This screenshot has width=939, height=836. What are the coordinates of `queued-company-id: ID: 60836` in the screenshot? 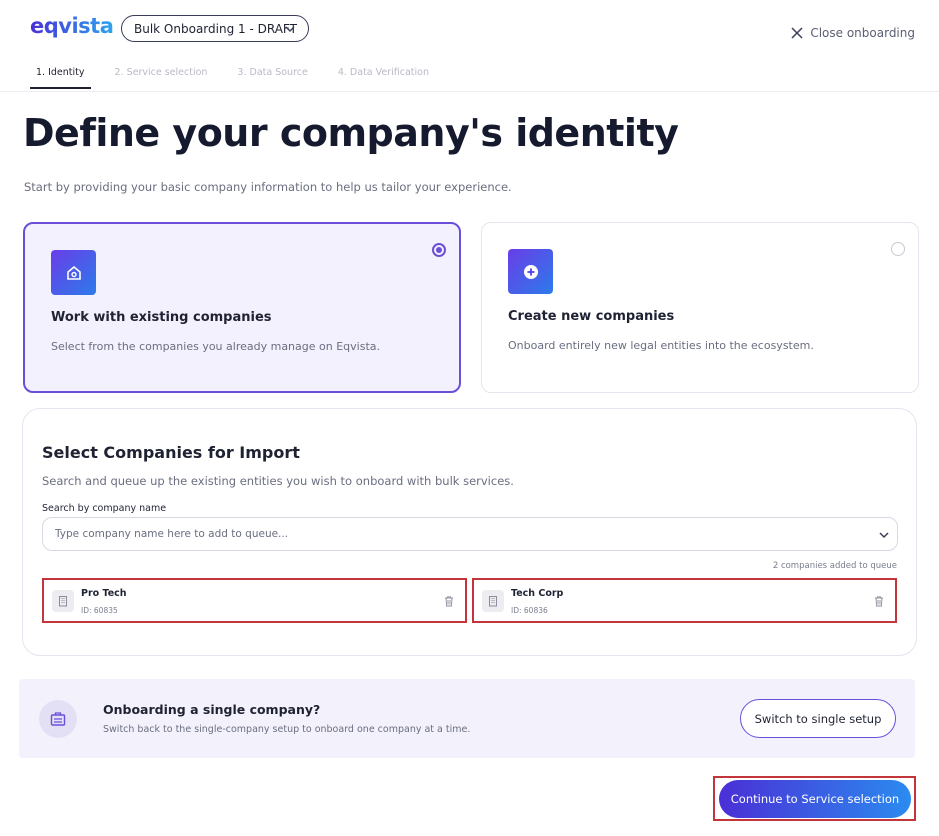 It's located at (529, 610).